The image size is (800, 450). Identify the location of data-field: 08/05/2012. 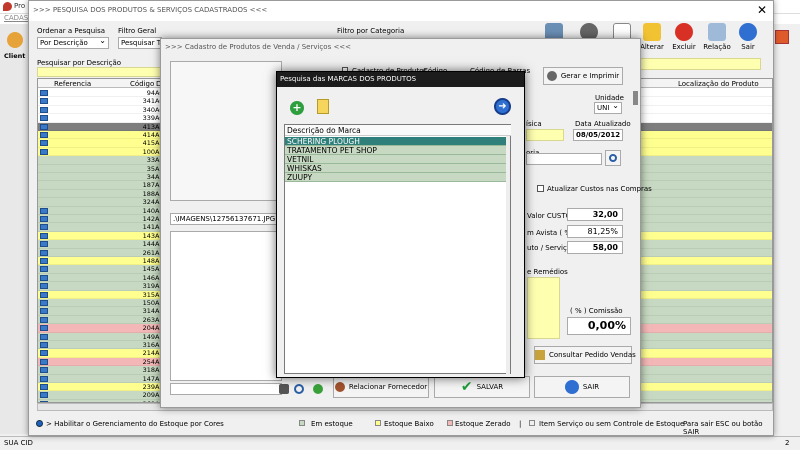
(598, 135).